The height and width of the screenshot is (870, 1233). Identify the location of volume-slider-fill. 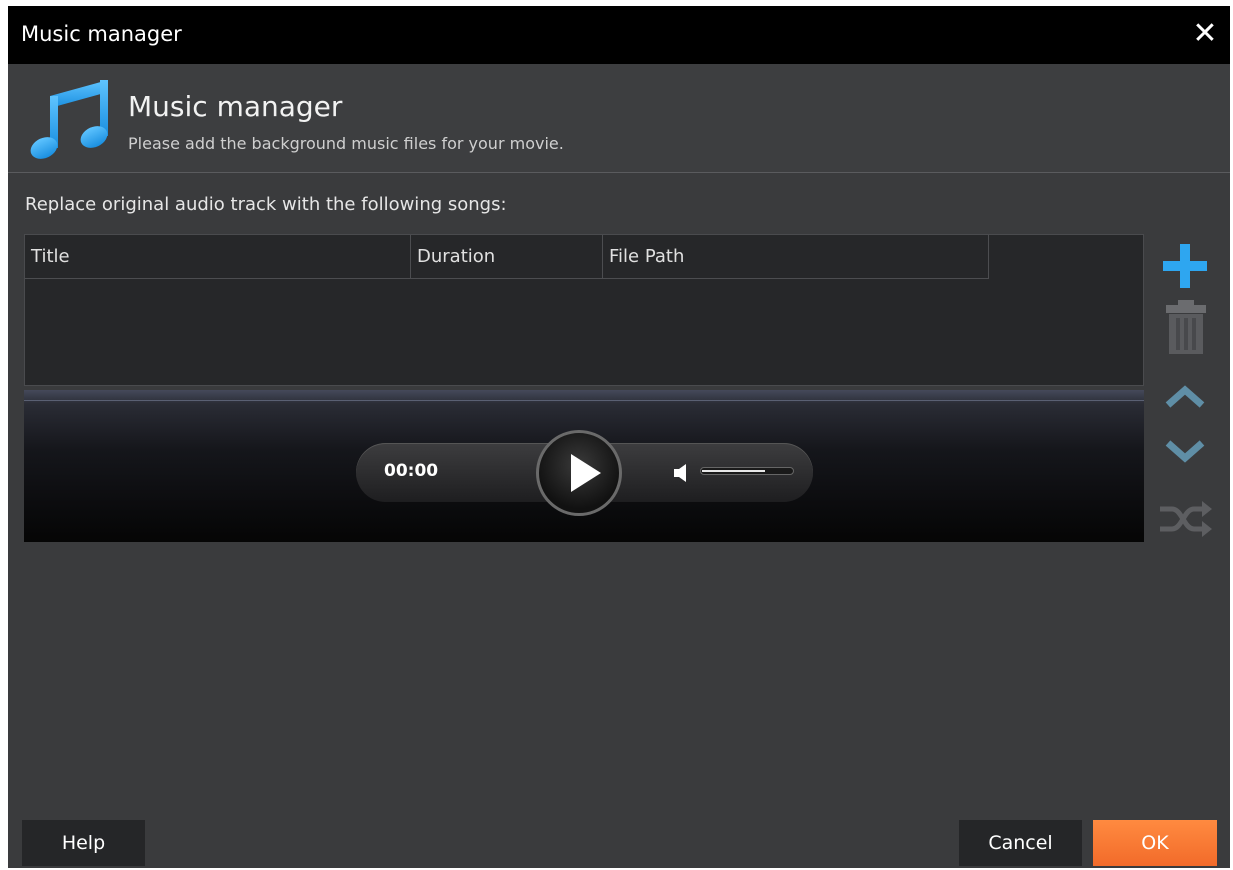
(733, 471).